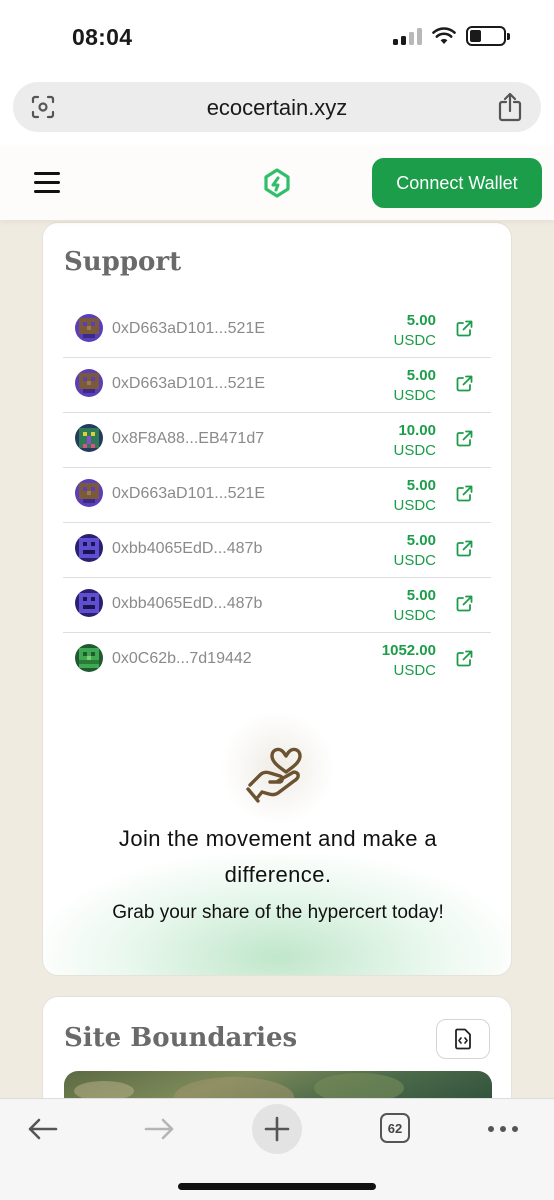  Describe the element at coordinates (277, 660) in the screenshot. I see `supporter-row: 0x0C62b...7d19442 1052.00 USDC` at that location.